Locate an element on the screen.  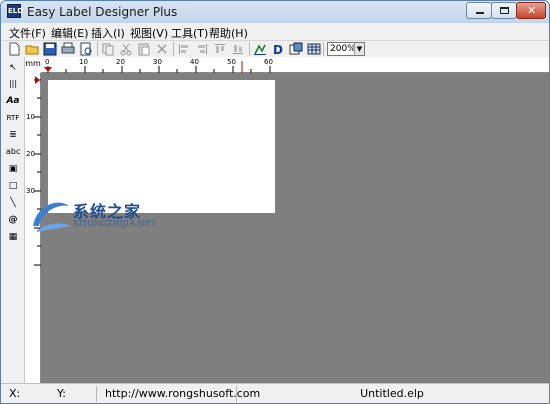
image-tool: ▣ is located at coordinates (13, 169).